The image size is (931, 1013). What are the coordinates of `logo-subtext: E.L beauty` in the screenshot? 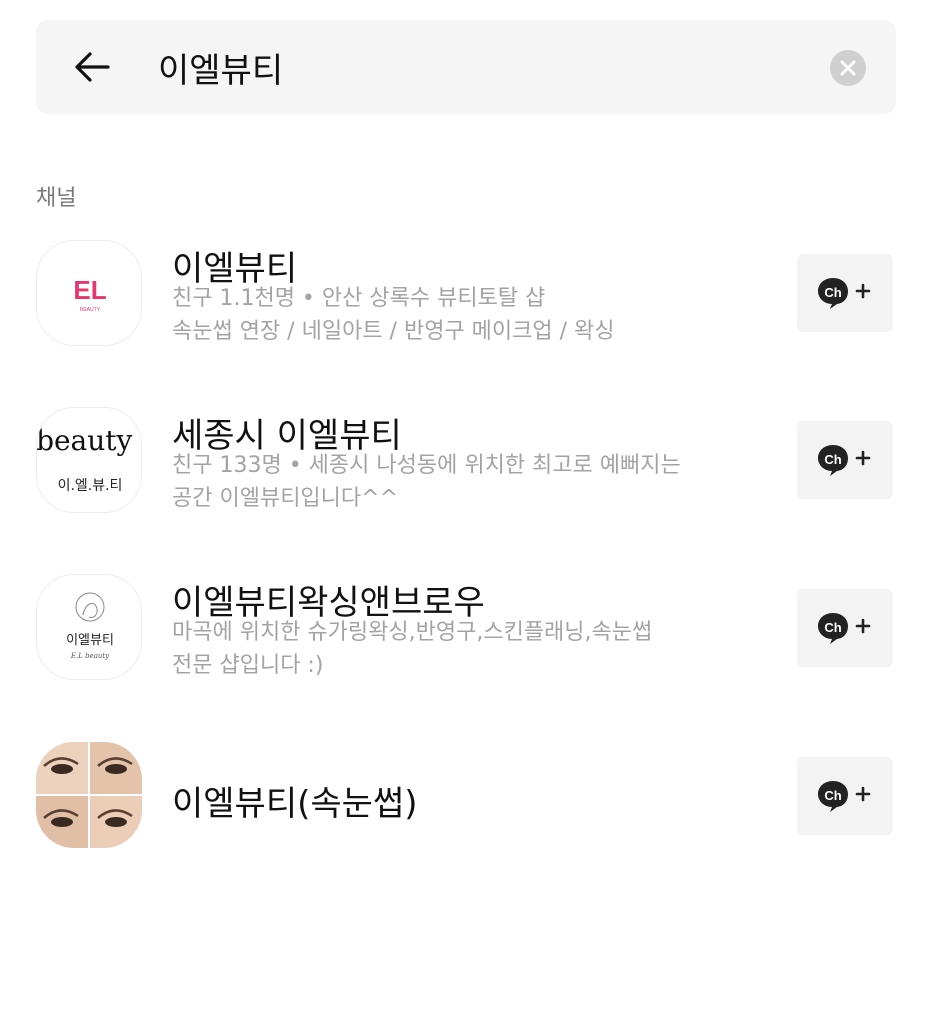 It's located at (90, 656).